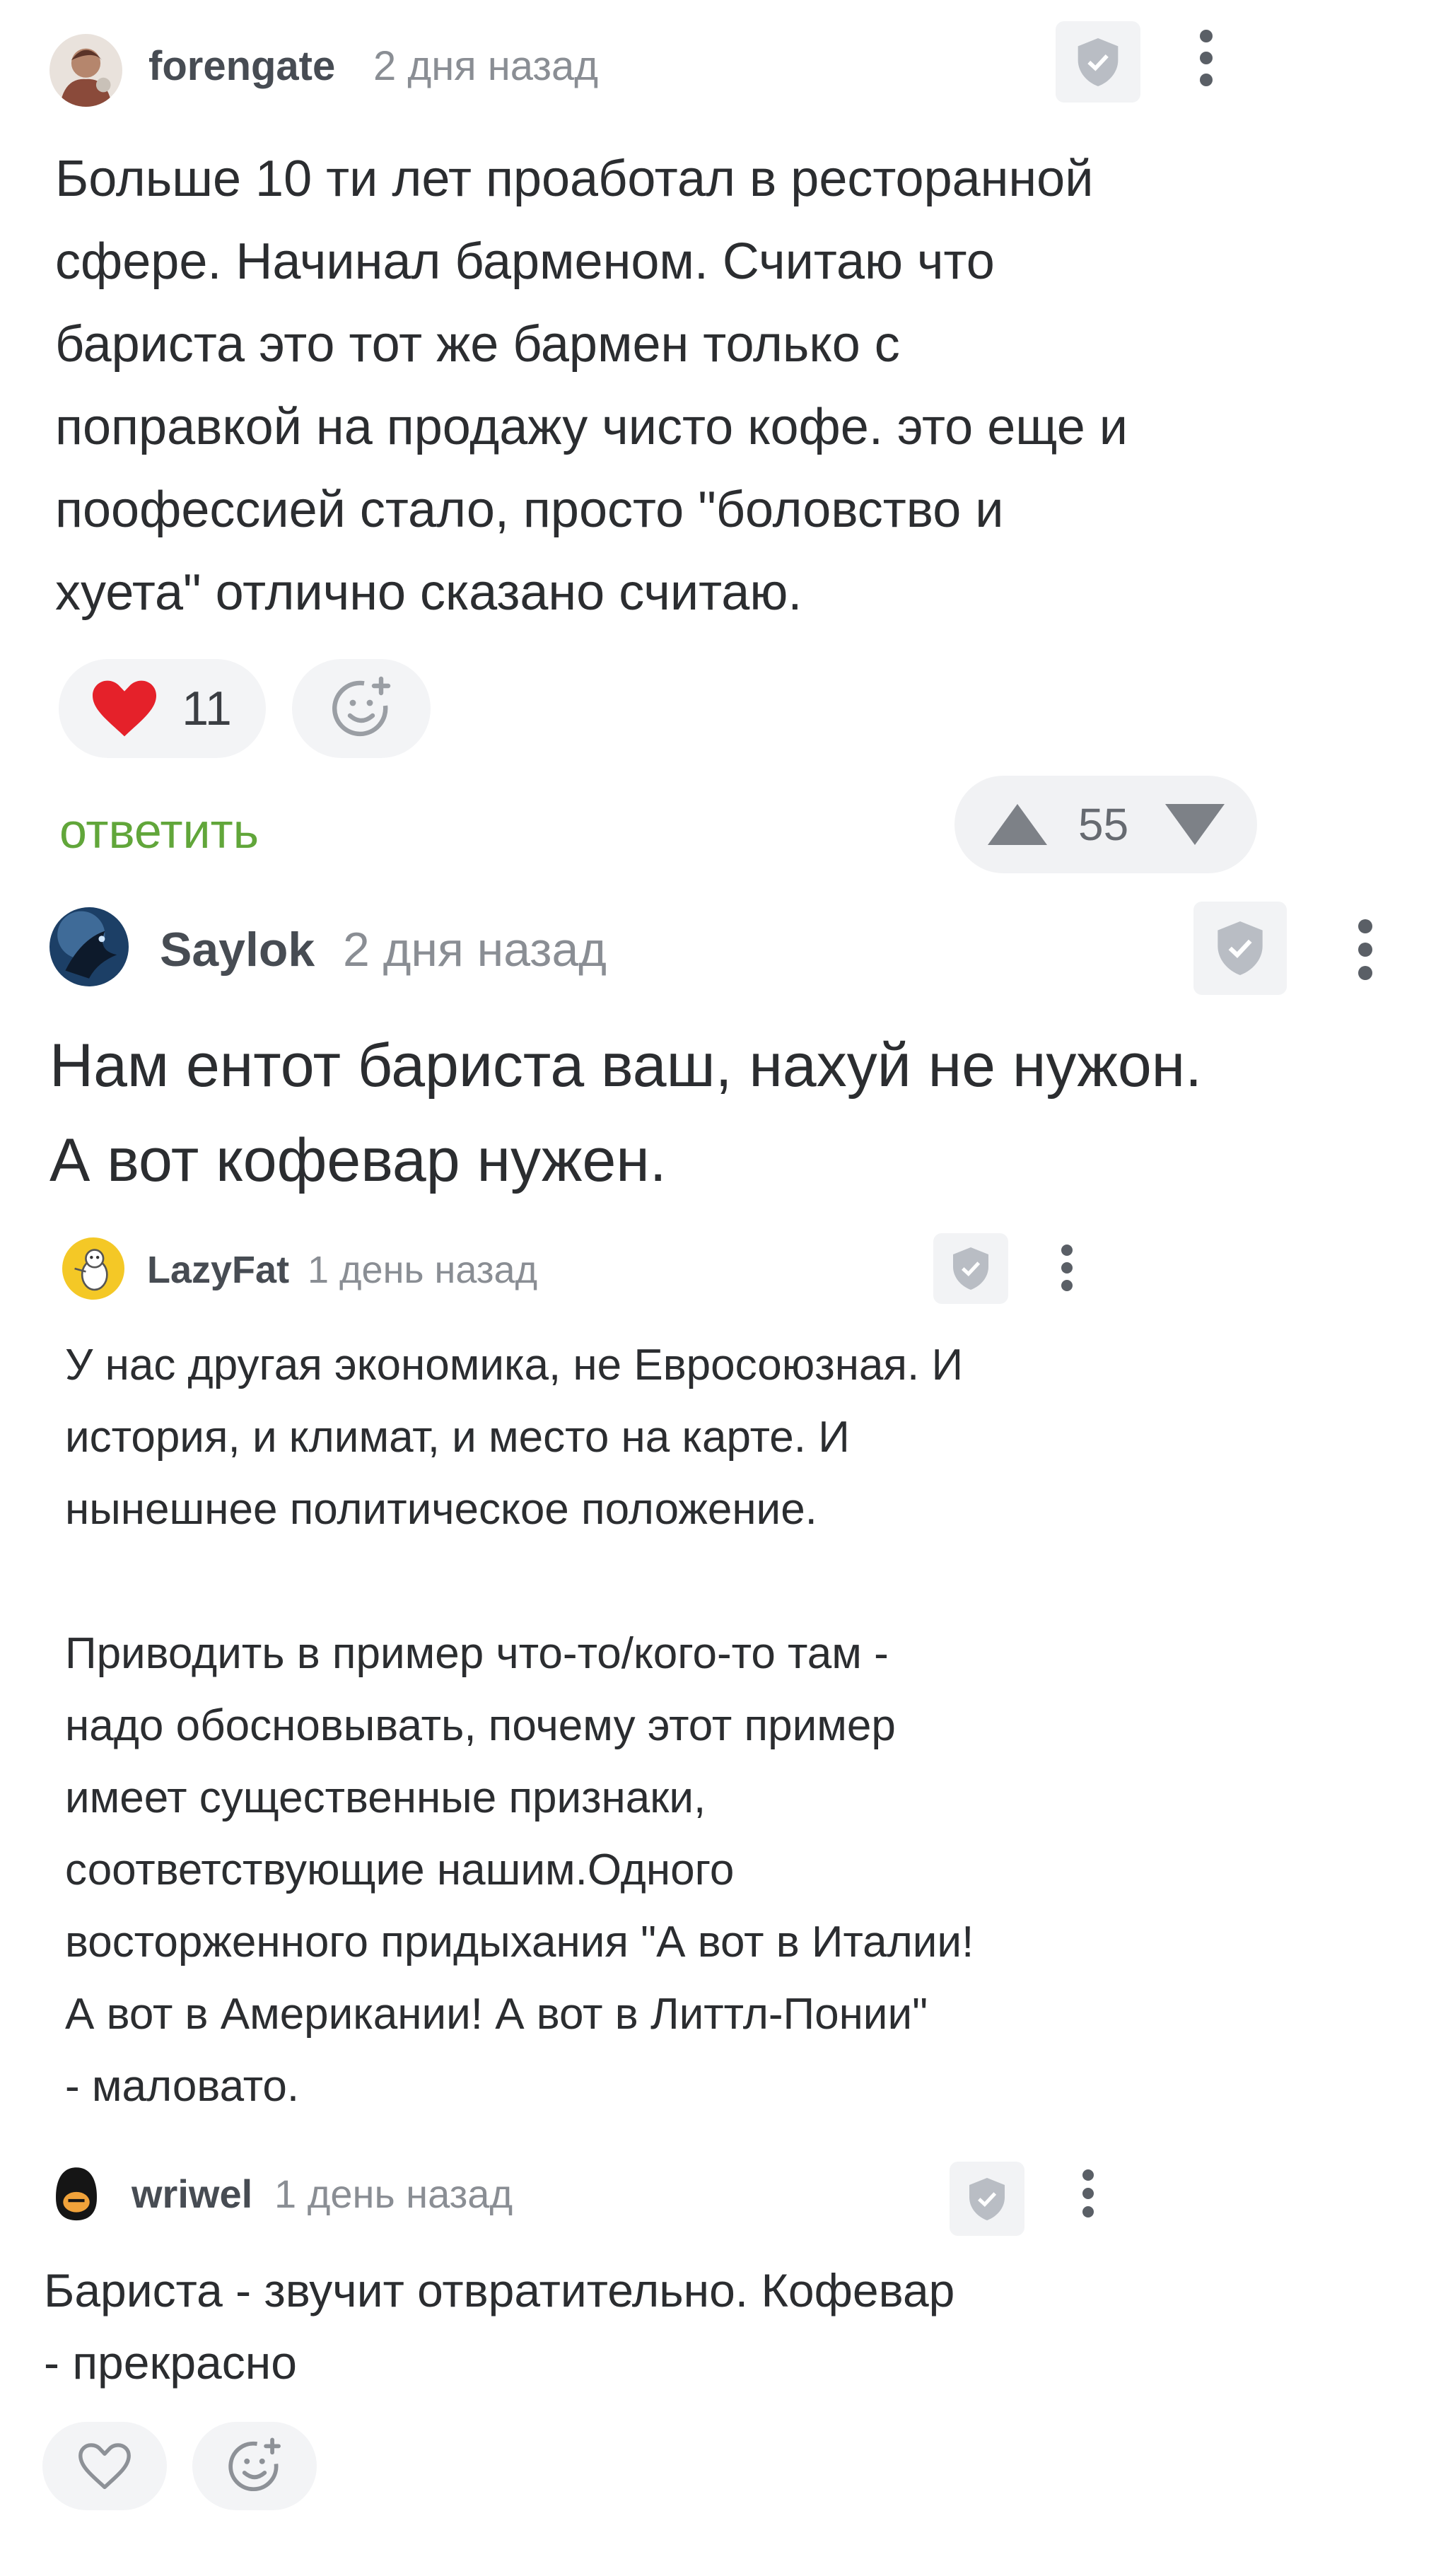 Image resolution: width=1448 pixels, height=2576 pixels. What do you see at coordinates (218, 1270) in the screenshot?
I see `username: LazyFat` at bounding box center [218, 1270].